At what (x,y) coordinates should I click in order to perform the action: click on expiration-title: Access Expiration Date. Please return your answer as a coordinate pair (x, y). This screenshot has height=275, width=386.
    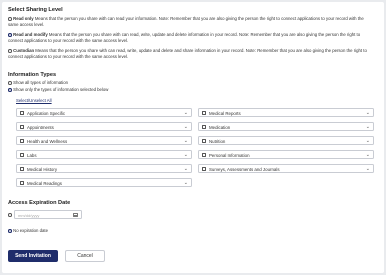
    Looking at the image, I should click on (39, 203).